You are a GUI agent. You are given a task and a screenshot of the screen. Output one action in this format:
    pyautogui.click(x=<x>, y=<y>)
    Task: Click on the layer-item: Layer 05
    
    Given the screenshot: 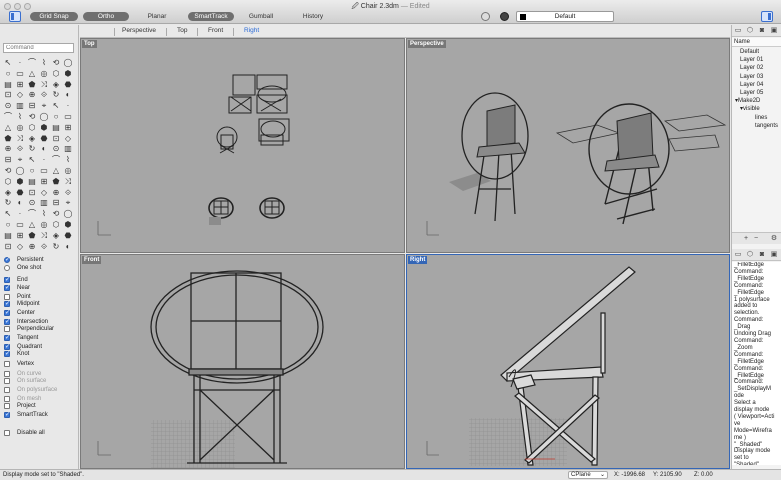 What is the action you would take?
    pyautogui.click(x=756, y=93)
    